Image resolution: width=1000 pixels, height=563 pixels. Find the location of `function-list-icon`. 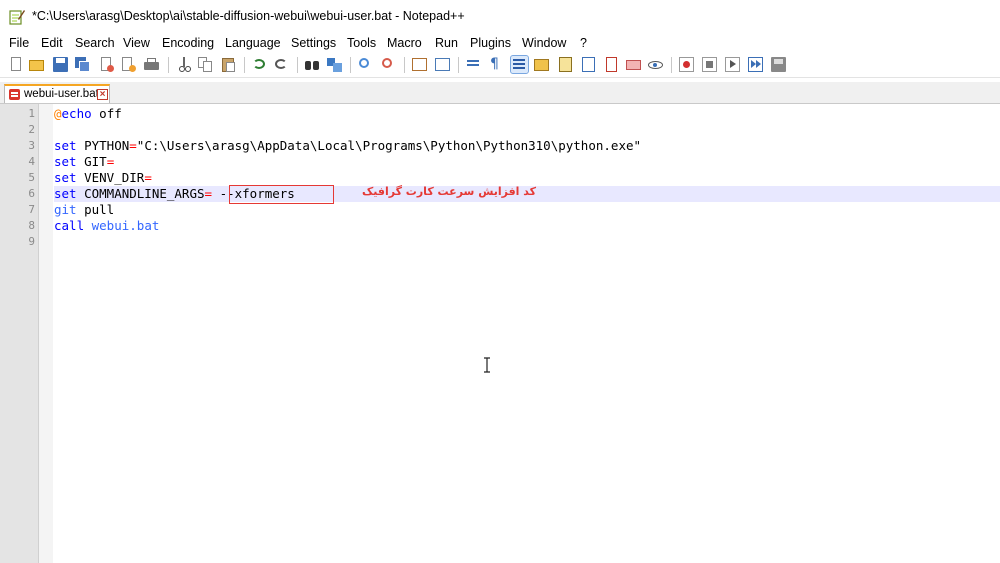

function-list-icon is located at coordinates (588, 64).